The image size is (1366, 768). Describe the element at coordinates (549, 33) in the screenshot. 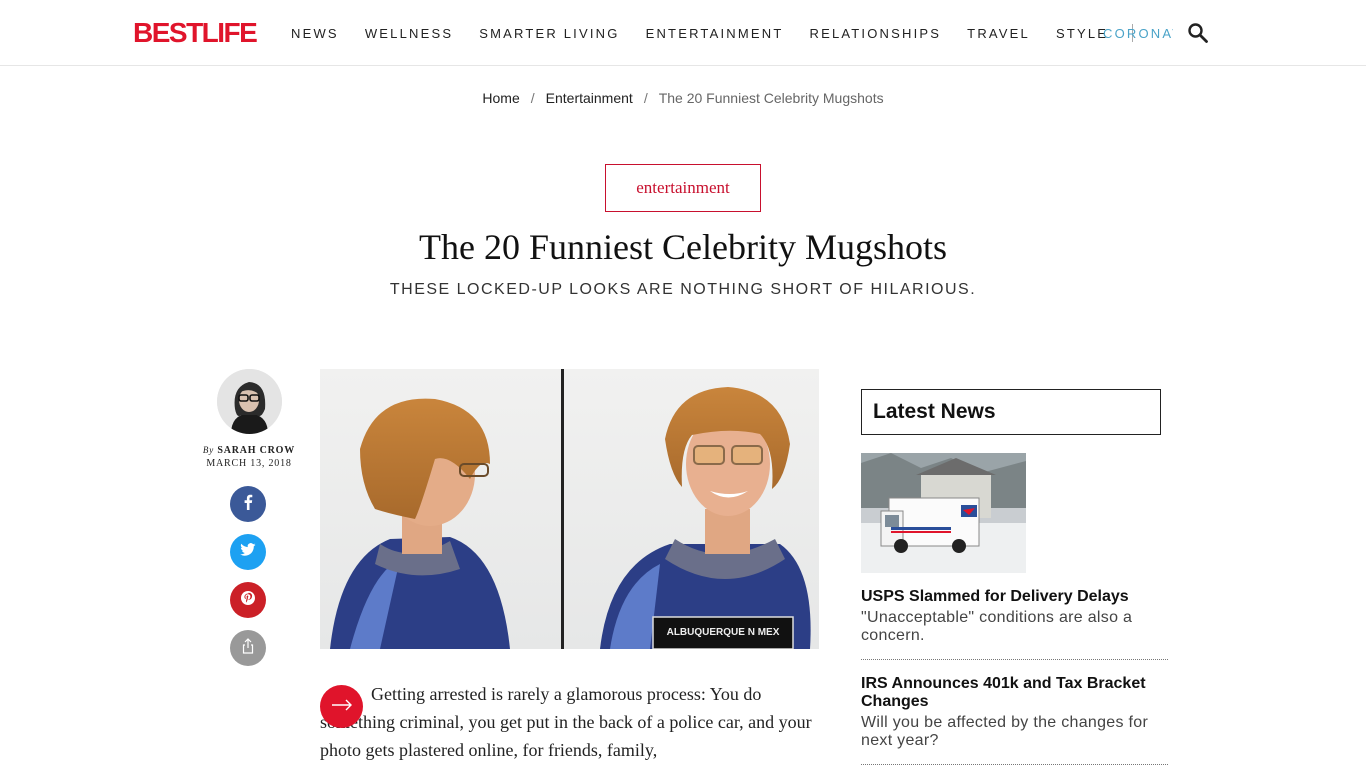

I see `nav-item-smarter-living: SMARTER LIVING` at that location.